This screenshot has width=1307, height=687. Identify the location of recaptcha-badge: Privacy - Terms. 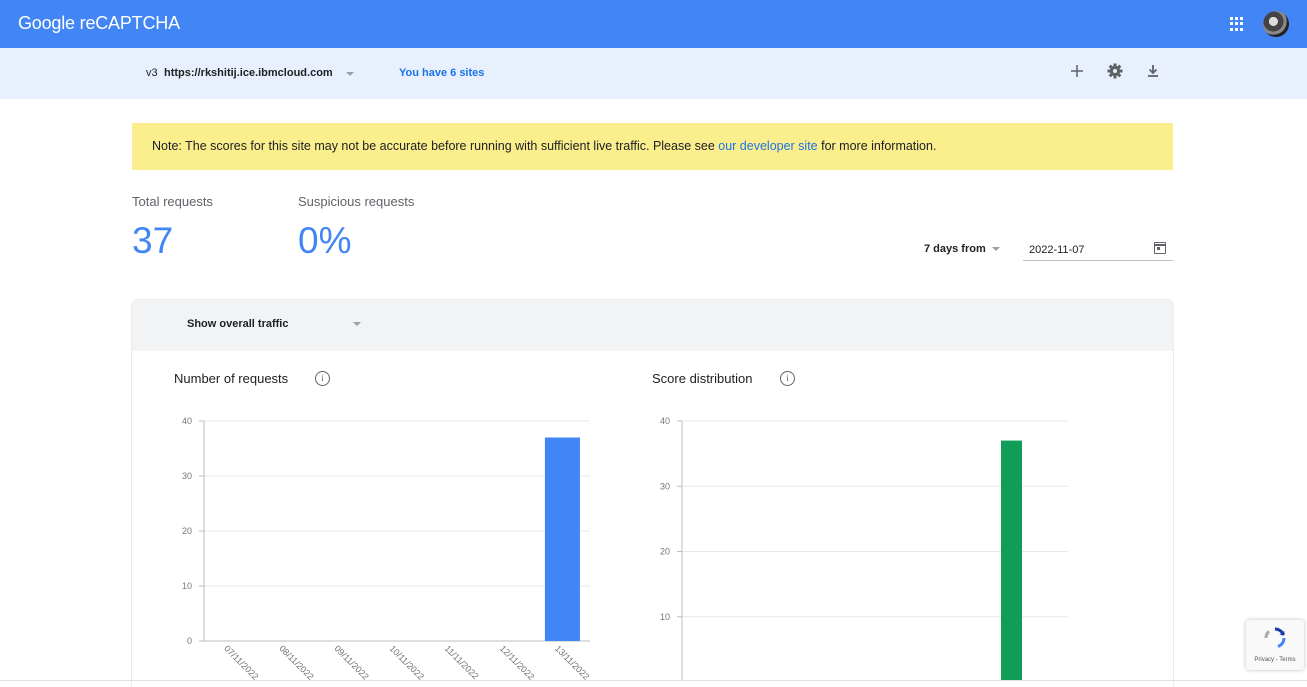
(1275, 645).